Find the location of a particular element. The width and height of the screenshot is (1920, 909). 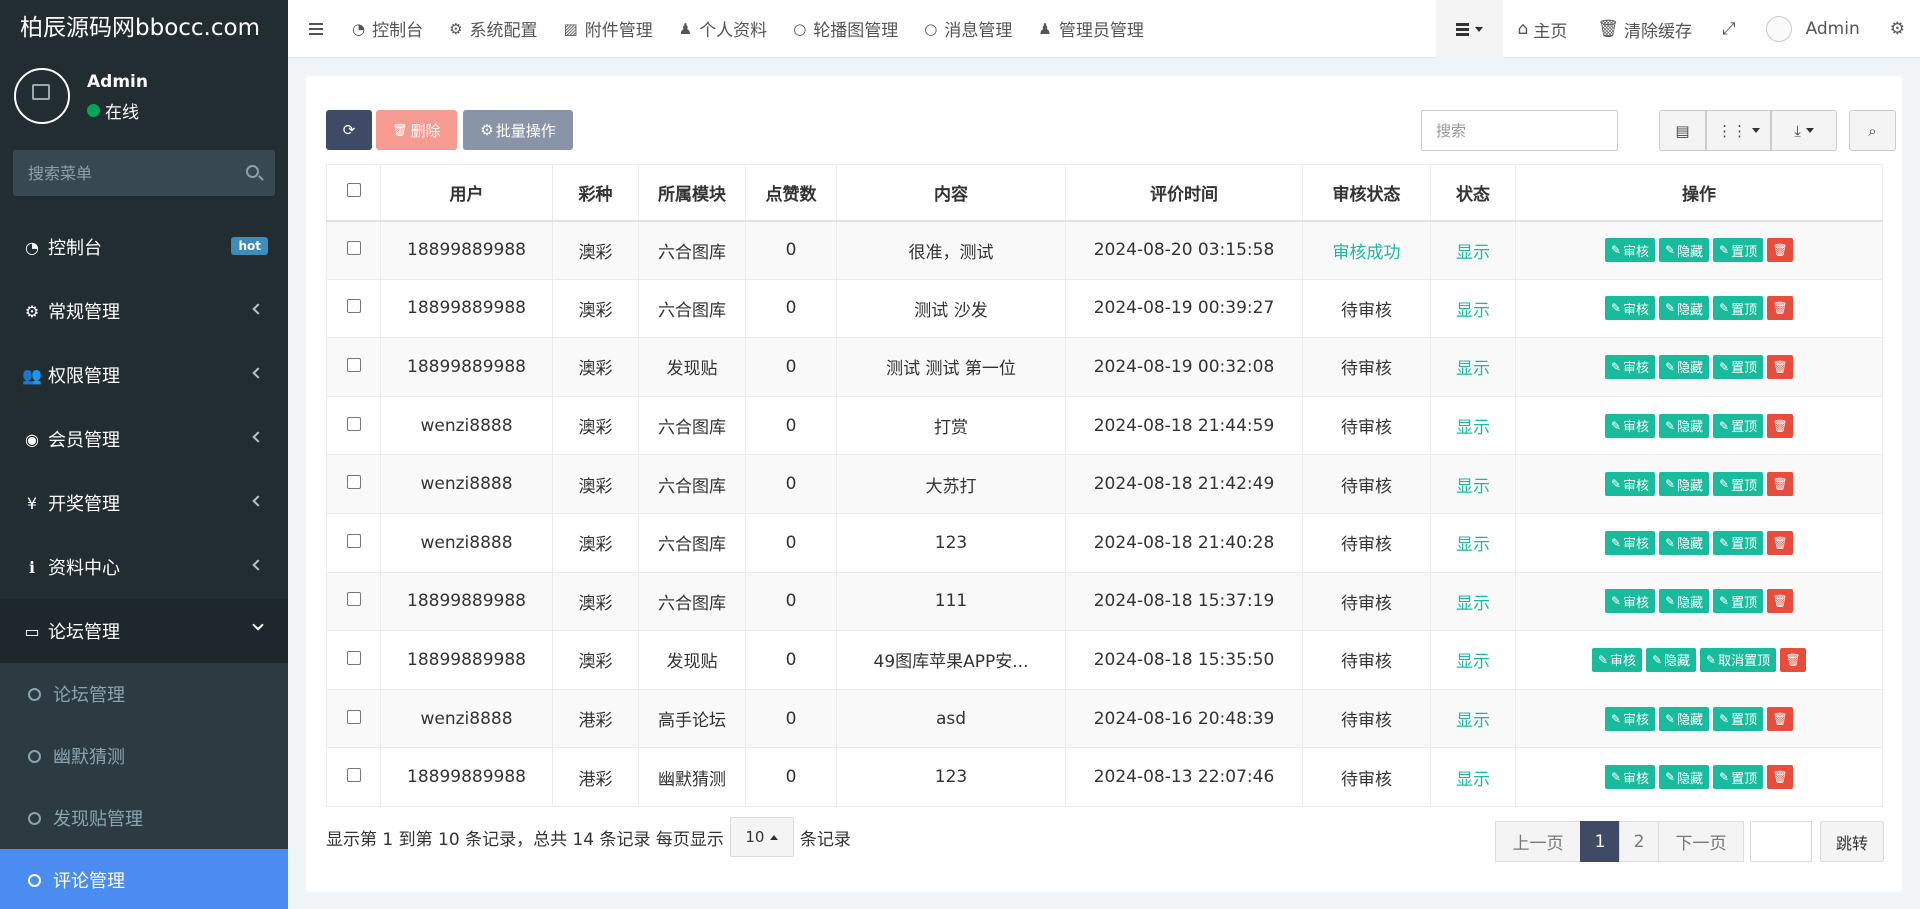

clear-cache-button: 🗑 清除缓存 is located at coordinates (1644, 29).